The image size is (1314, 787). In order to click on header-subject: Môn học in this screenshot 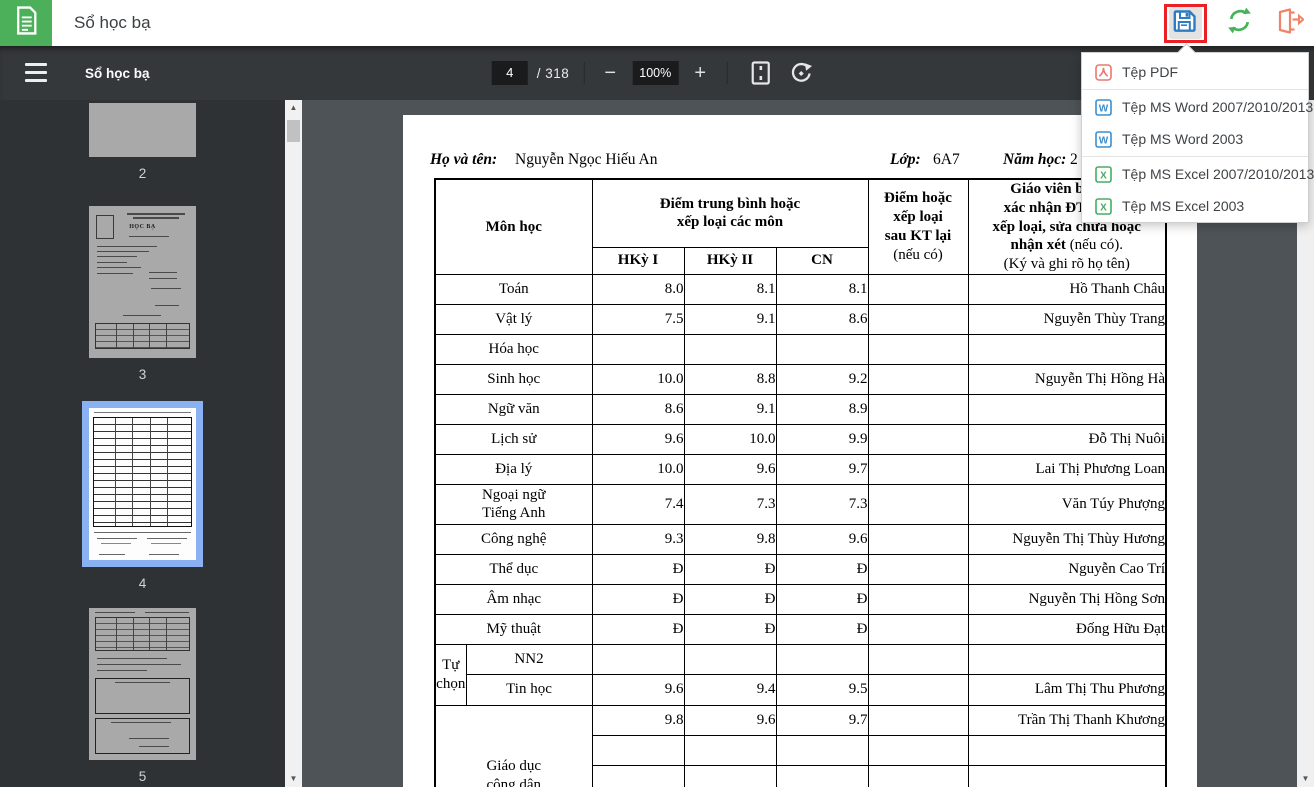, I will do `click(513, 226)`.